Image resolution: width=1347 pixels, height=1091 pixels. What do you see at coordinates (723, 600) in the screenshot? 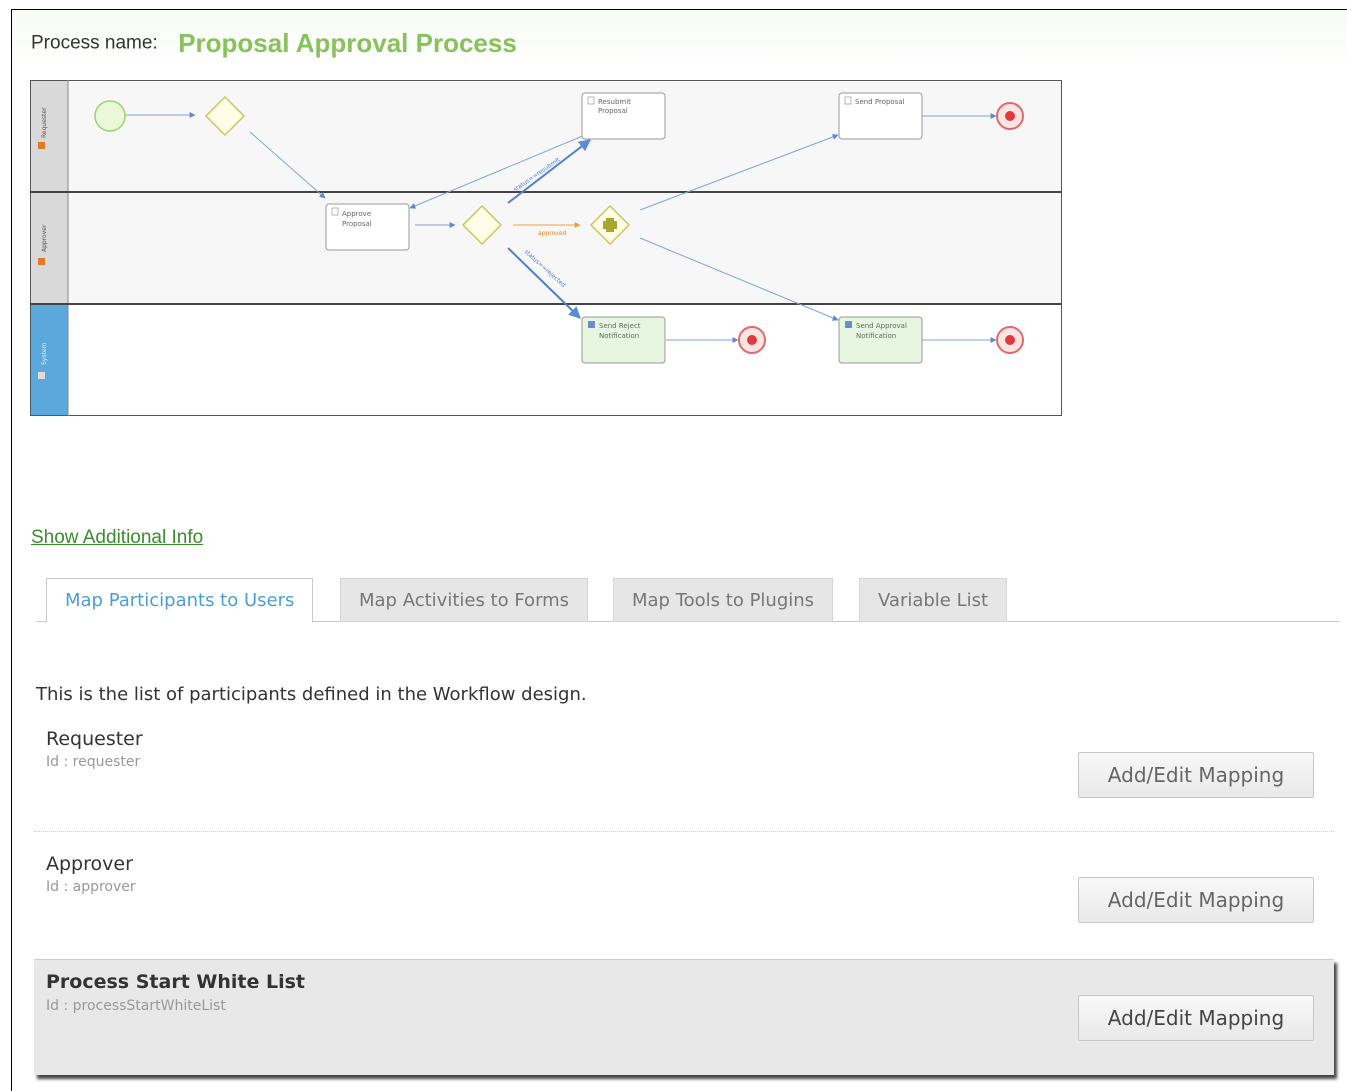
I see `tab-map-tools: Map Tools to Plugins` at bounding box center [723, 600].